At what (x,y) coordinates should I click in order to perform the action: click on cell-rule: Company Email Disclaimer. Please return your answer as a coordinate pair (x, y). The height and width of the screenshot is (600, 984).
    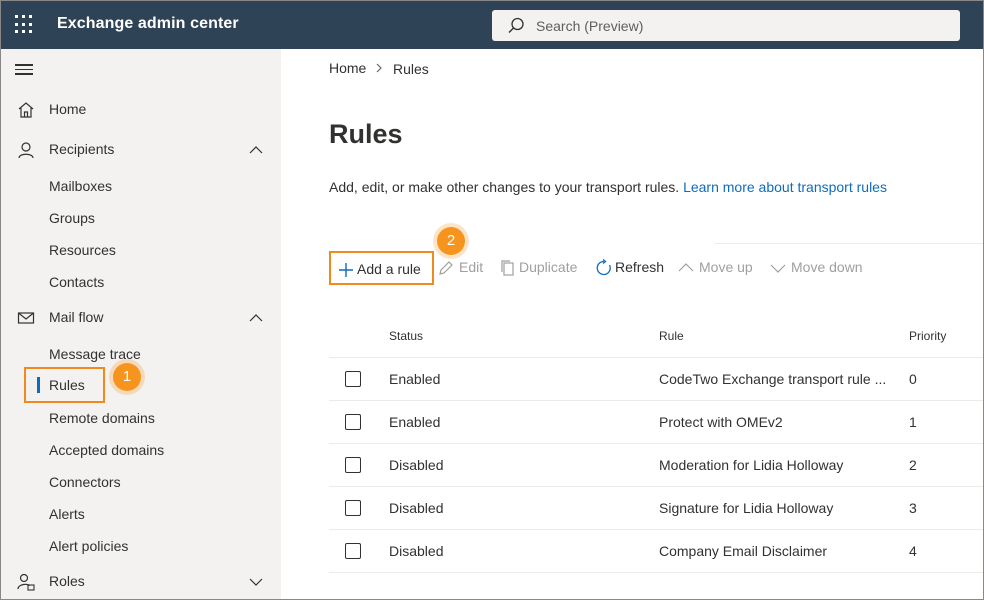
    Looking at the image, I should click on (743, 551).